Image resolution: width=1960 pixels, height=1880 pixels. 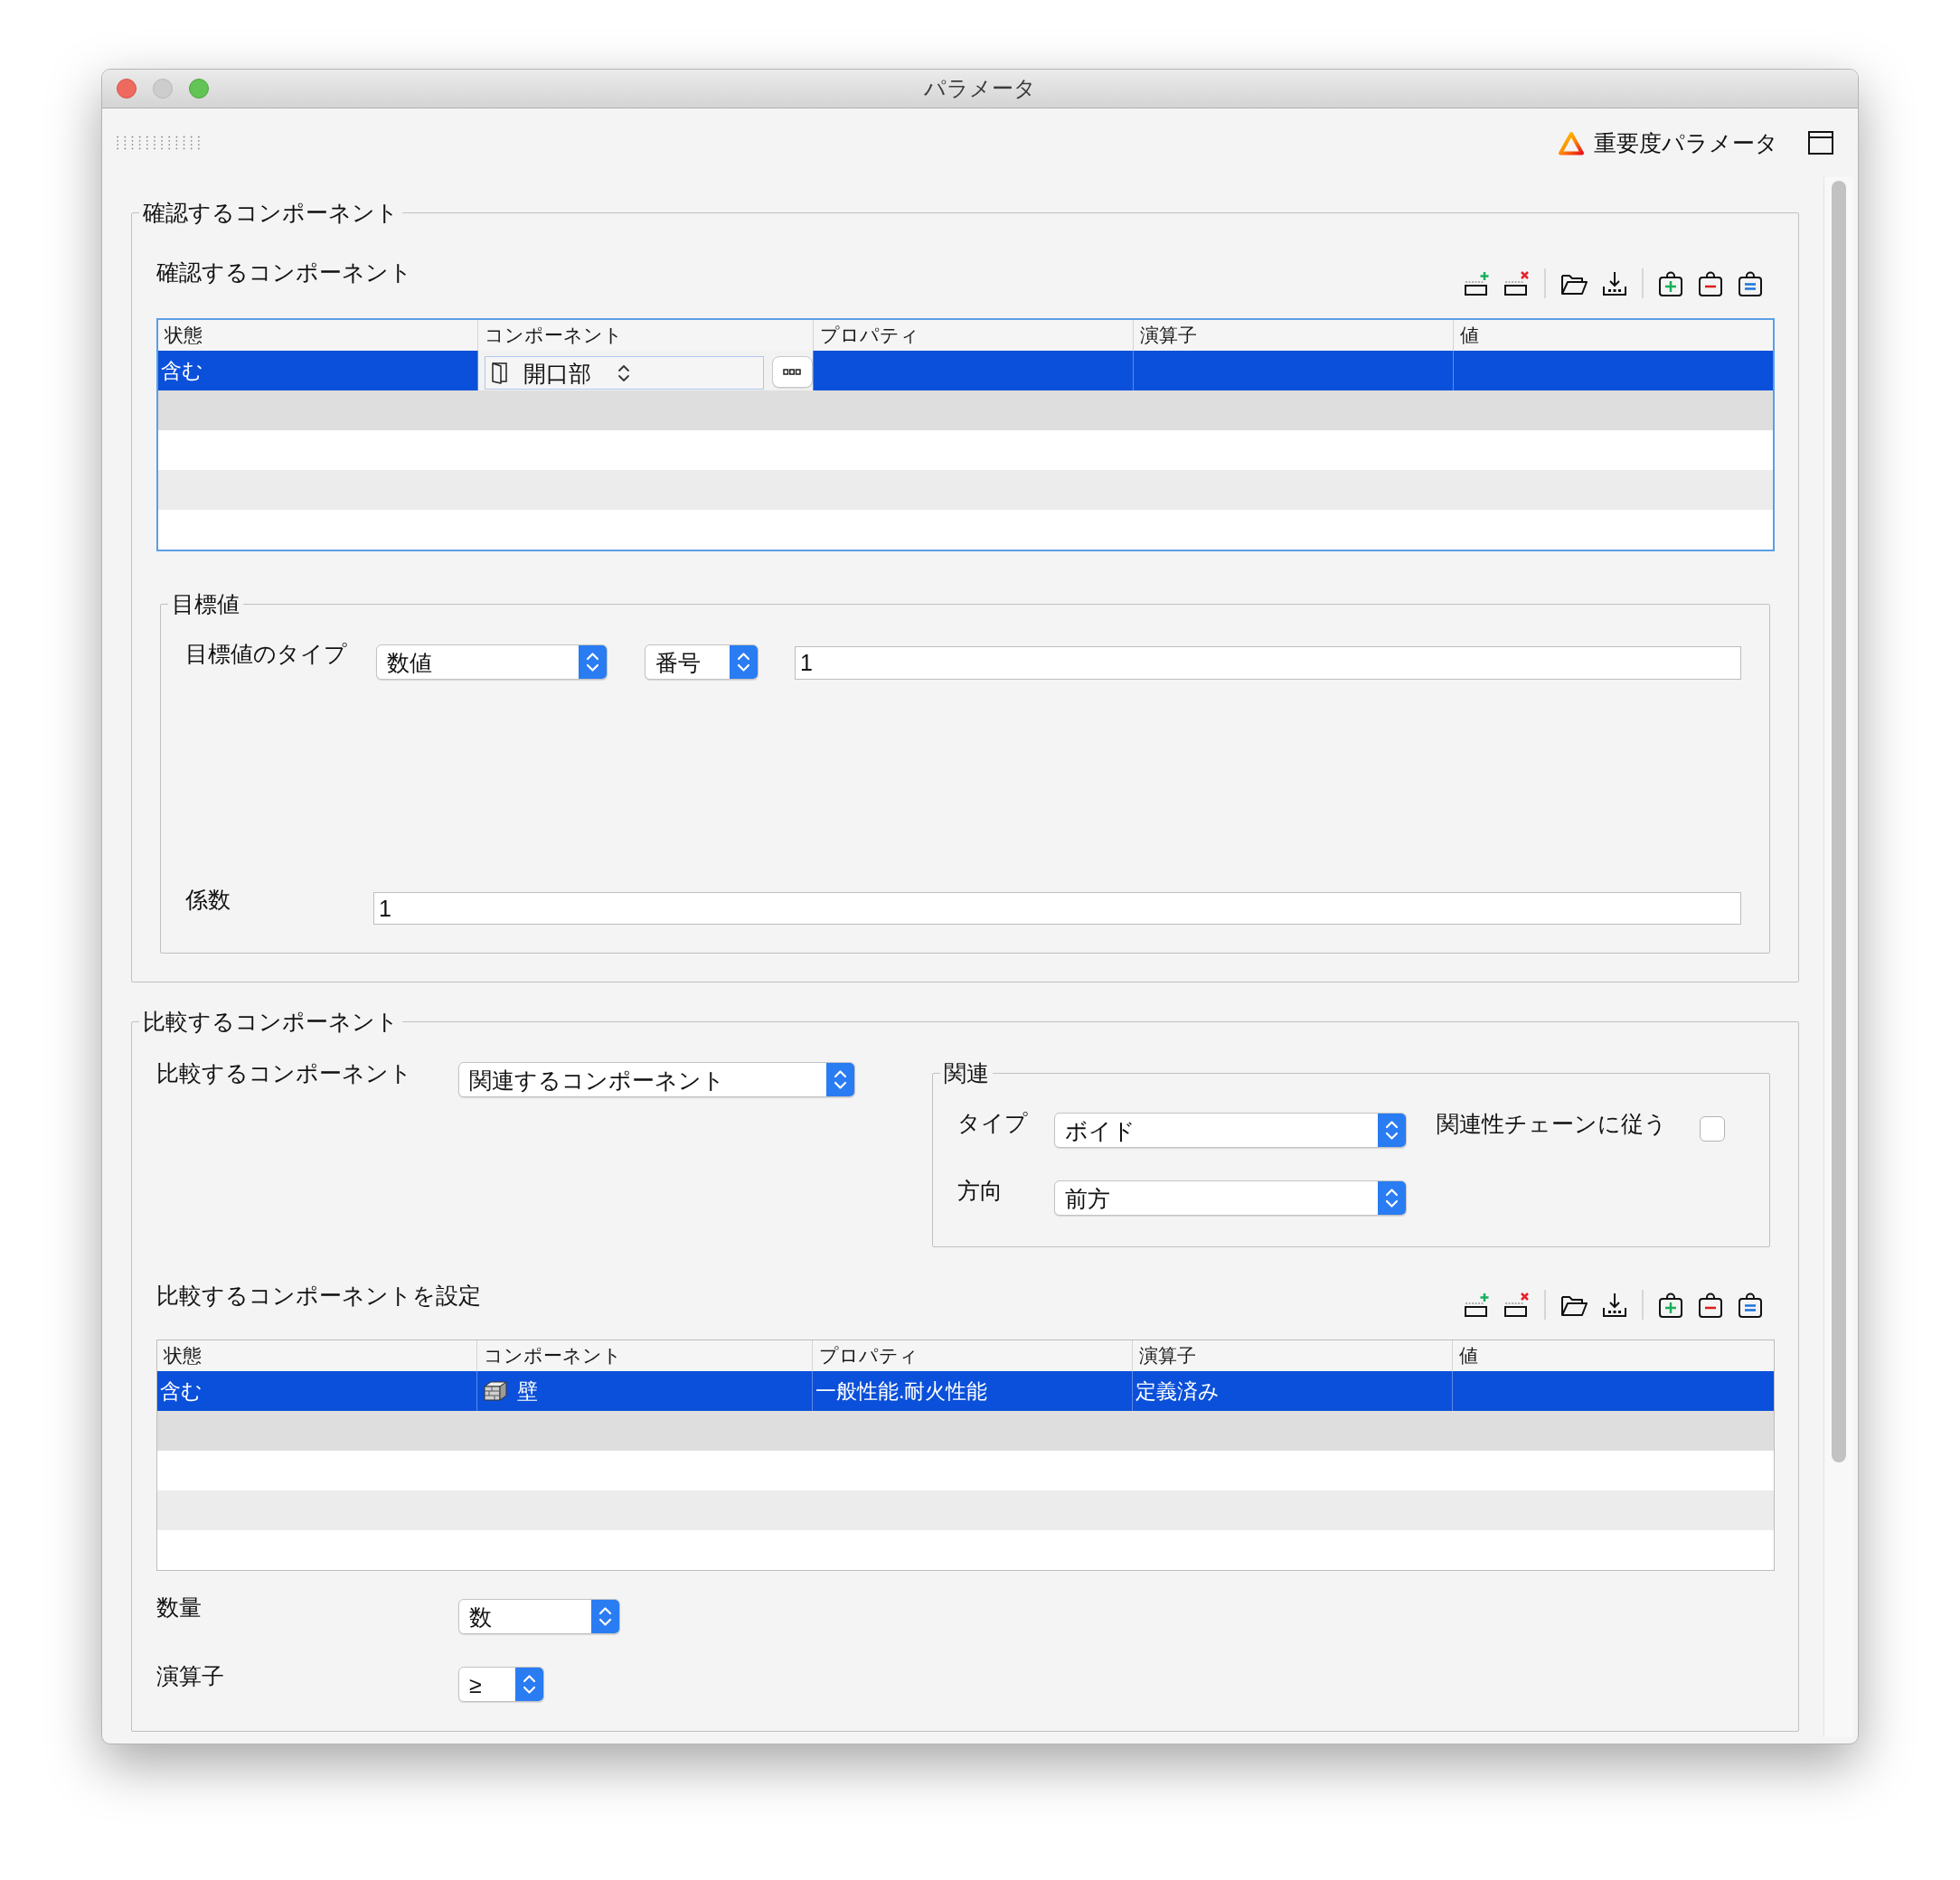 What do you see at coordinates (1712, 1129) in the screenshot?
I see `checkbox` at bounding box center [1712, 1129].